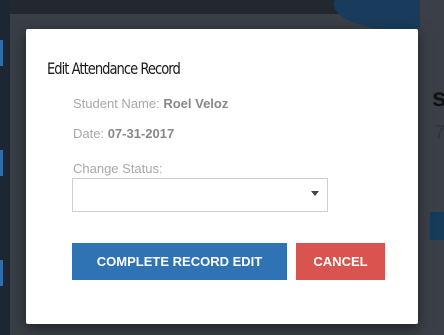 Image resolution: width=444 pixels, height=335 pixels. Describe the element at coordinates (340, 261) in the screenshot. I see `cancel-button: CANCEL` at that location.